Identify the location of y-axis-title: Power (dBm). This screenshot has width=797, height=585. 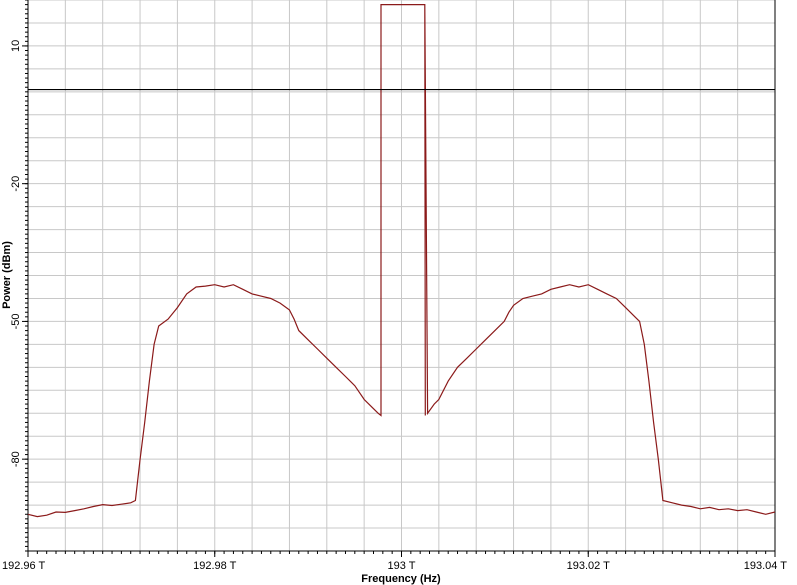
(7, 275).